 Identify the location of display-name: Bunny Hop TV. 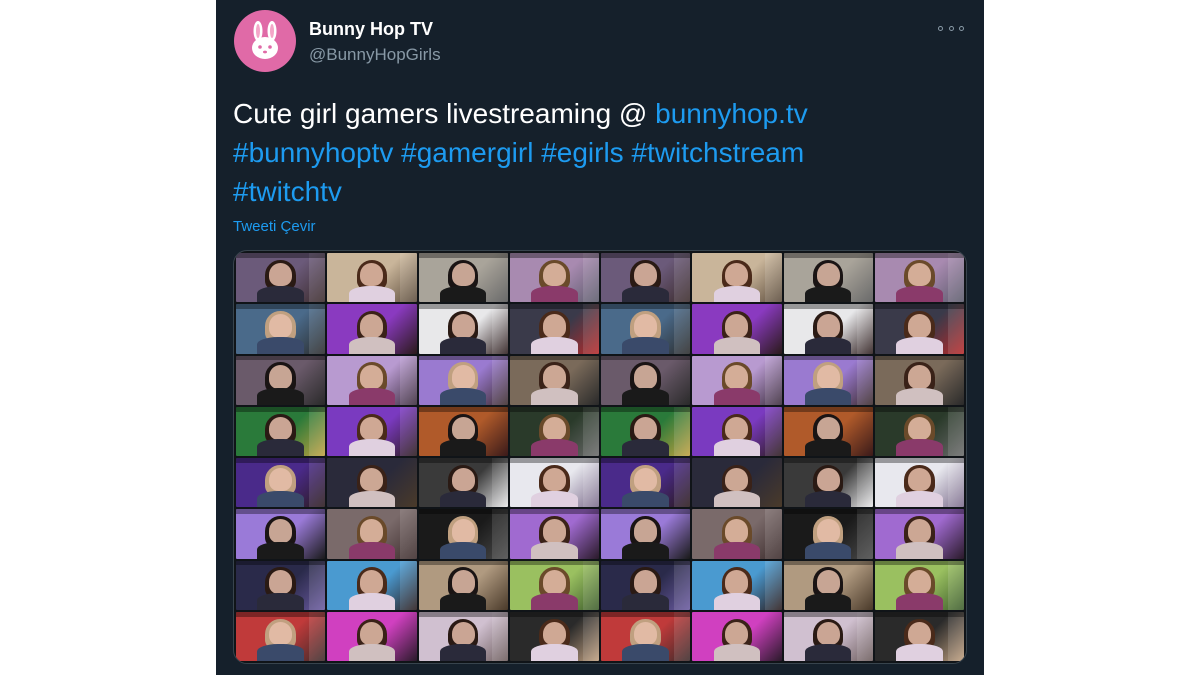
(371, 29).